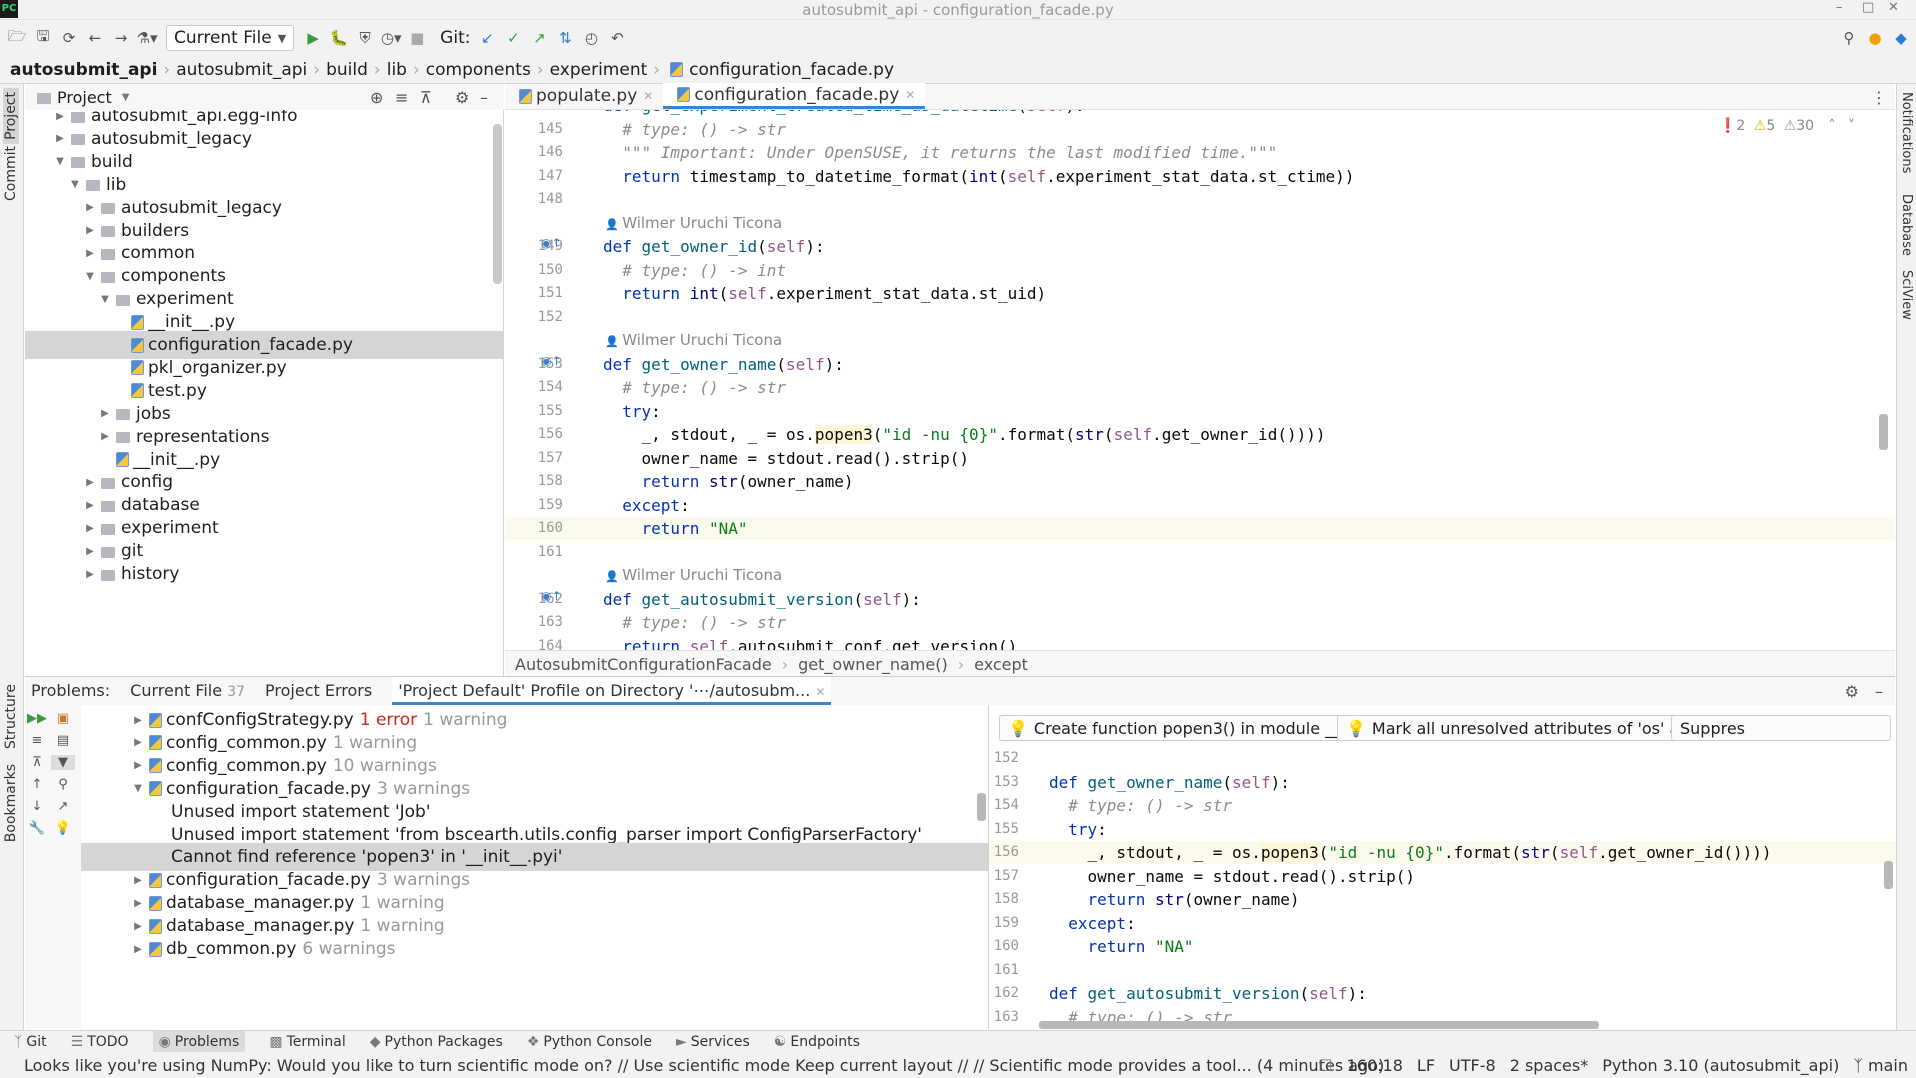  Describe the element at coordinates (11, 716) in the screenshot. I see `structure-tool-button: Structure` at that location.